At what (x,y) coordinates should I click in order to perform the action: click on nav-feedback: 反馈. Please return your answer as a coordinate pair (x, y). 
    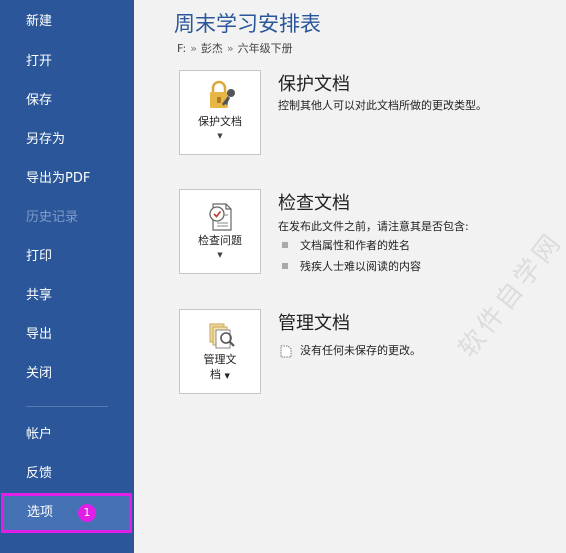
    Looking at the image, I should click on (67, 474).